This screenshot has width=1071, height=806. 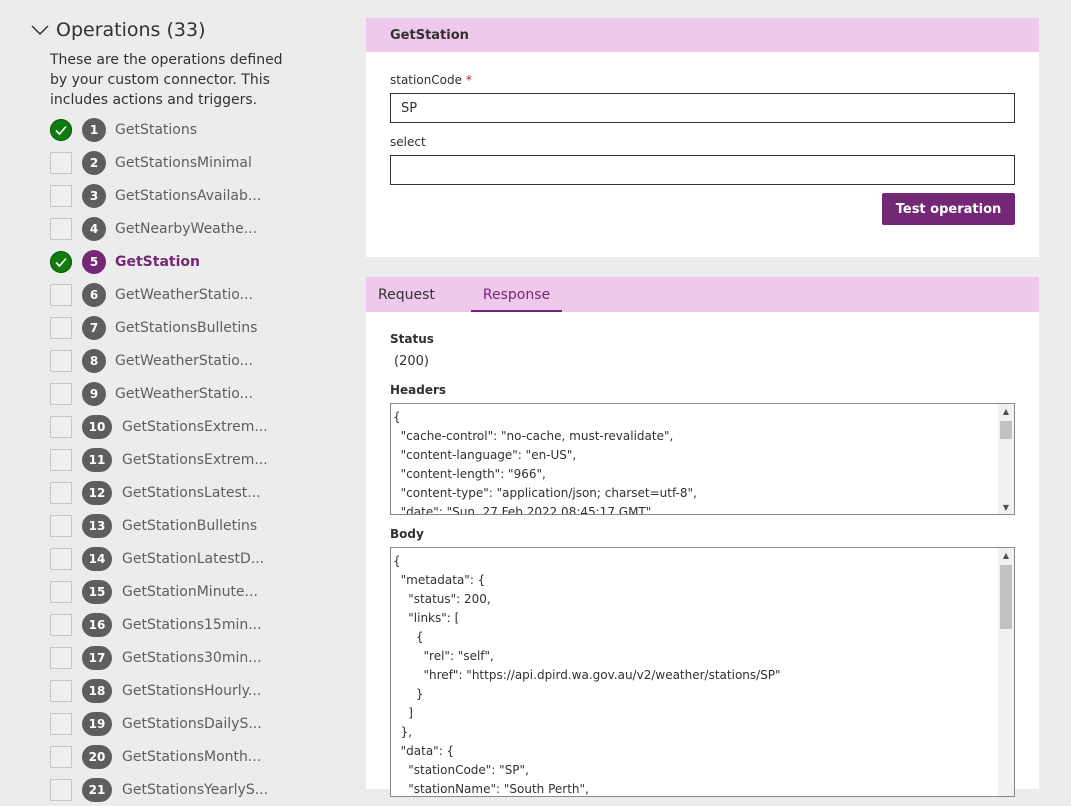 I want to click on required-indicator: *, so click(x=468, y=80).